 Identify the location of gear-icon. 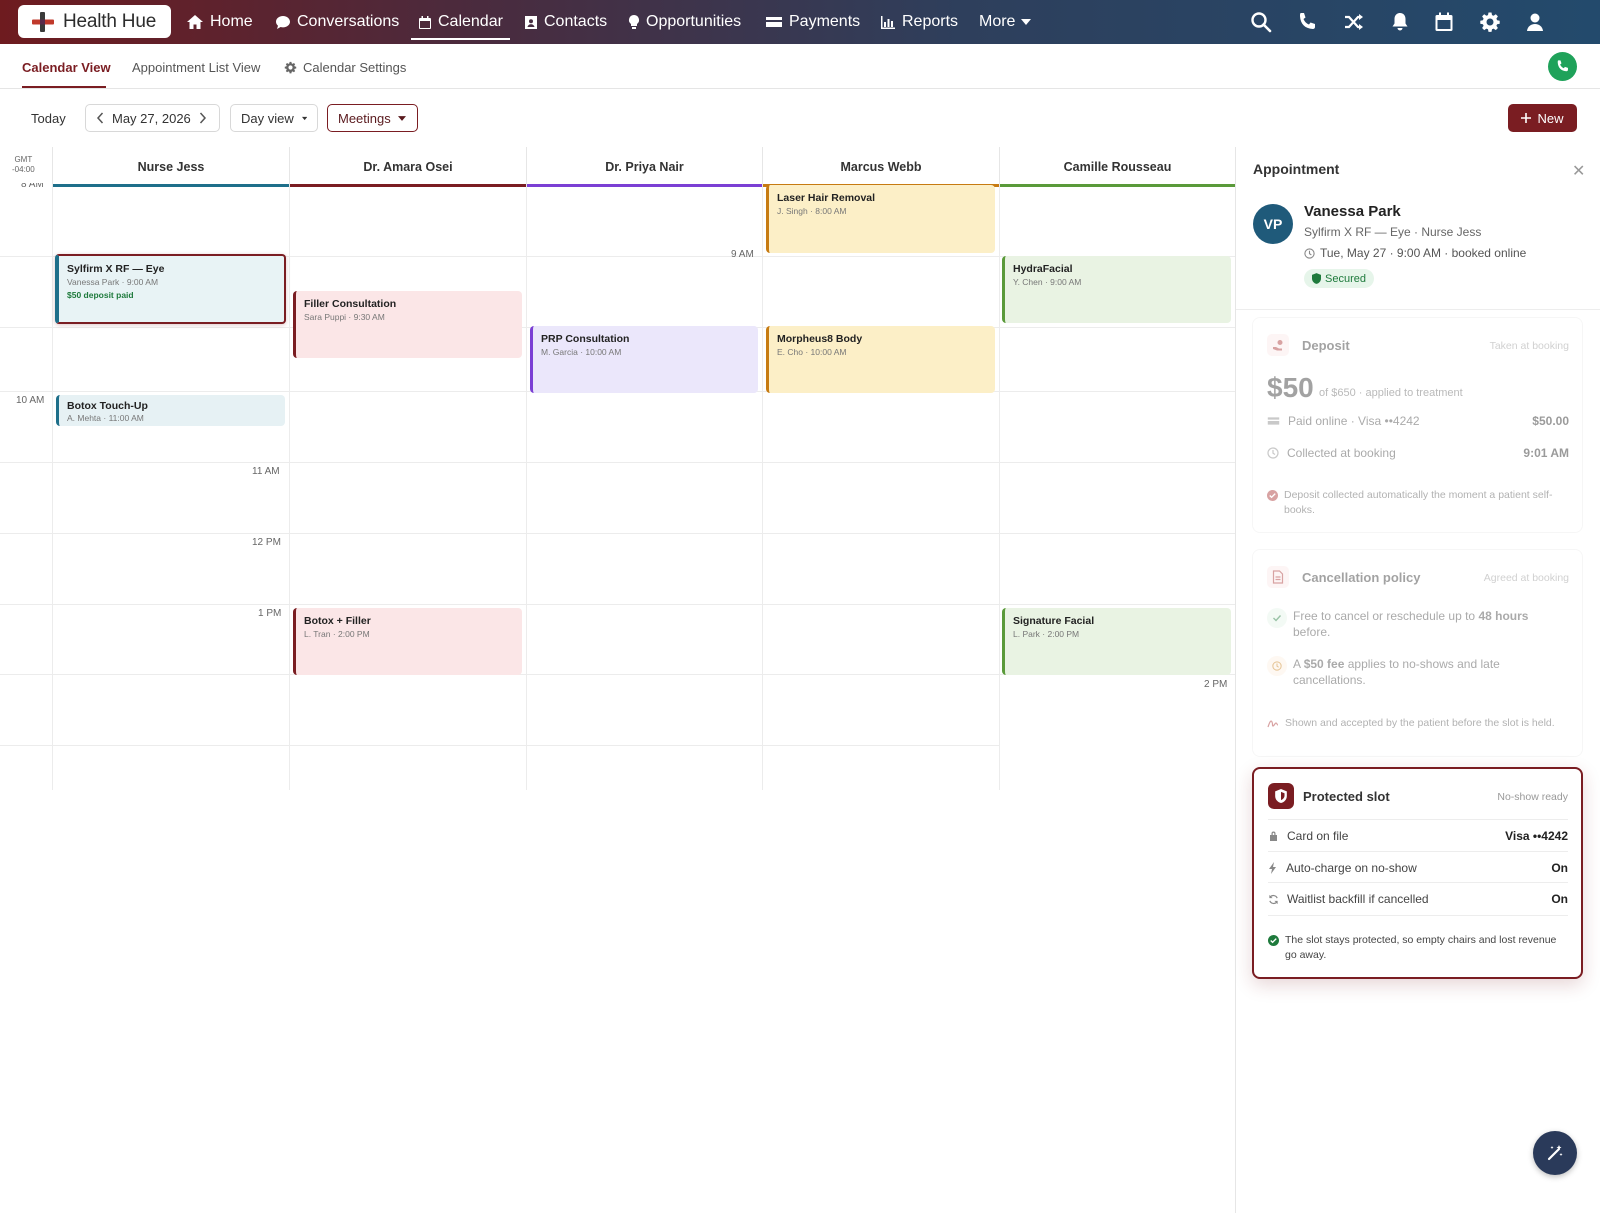
(1490, 22).